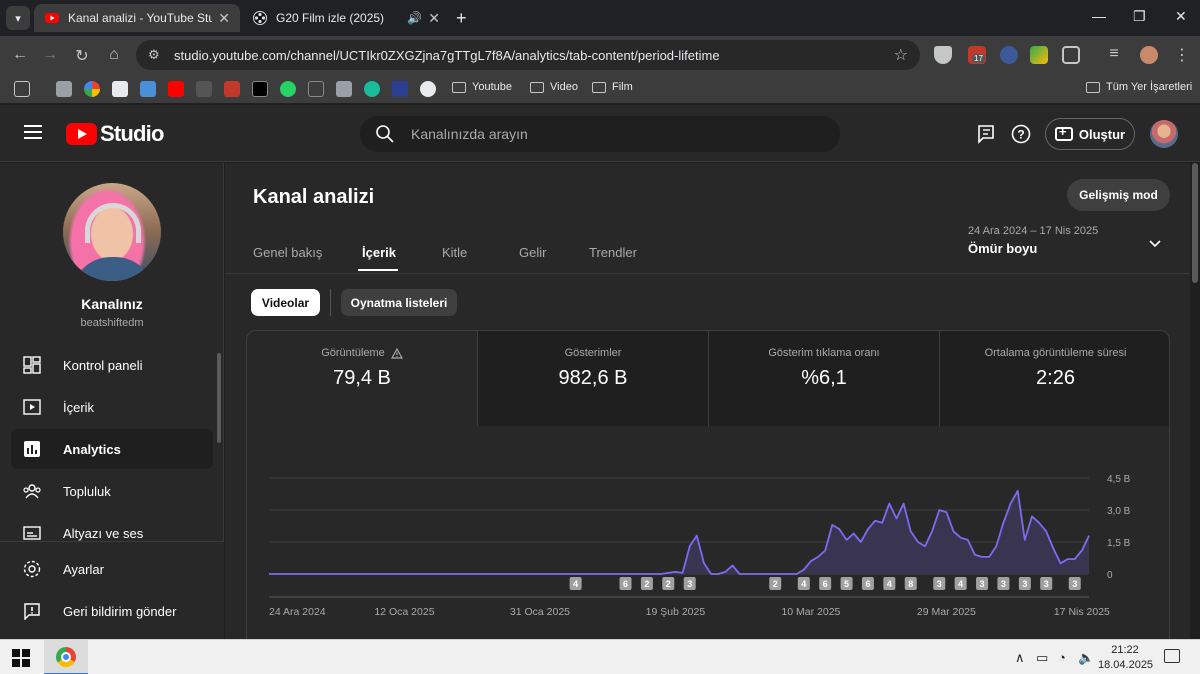  Describe the element at coordinates (20, 55) in the screenshot. I see `back-icon: ←` at that location.